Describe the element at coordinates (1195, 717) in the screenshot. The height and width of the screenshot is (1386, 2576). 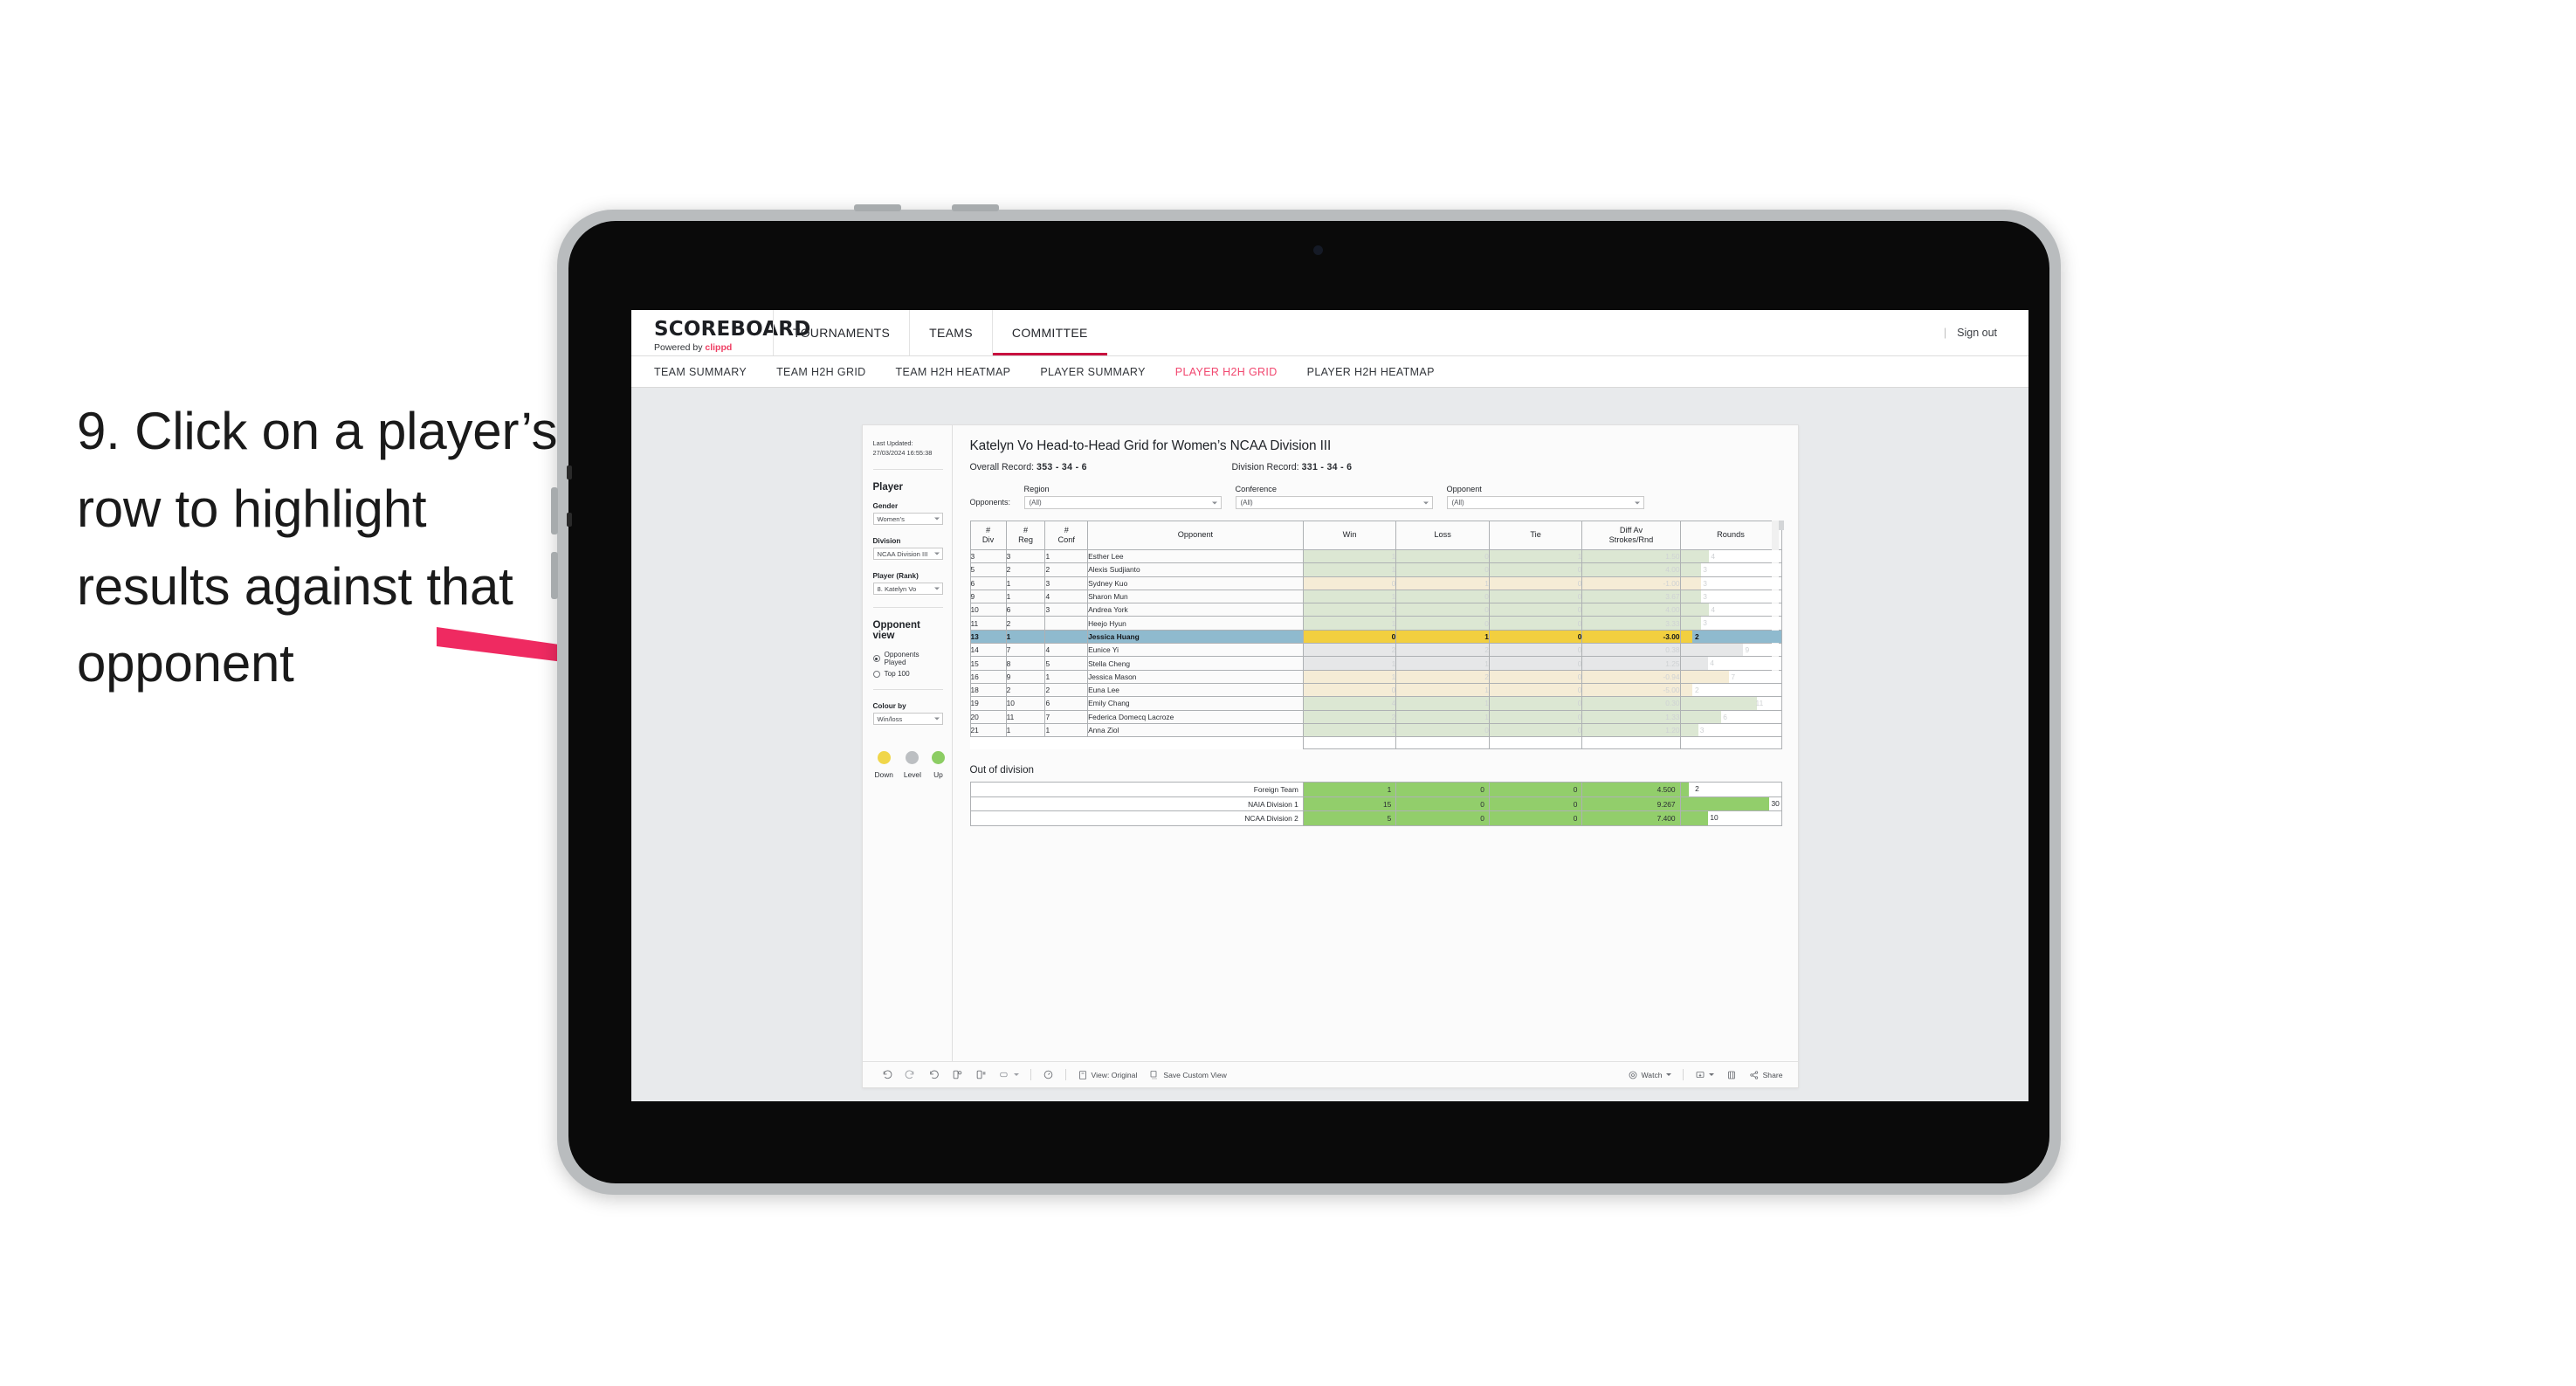
I see `cell-opponent: Federica Domecq Lacroze` at that location.